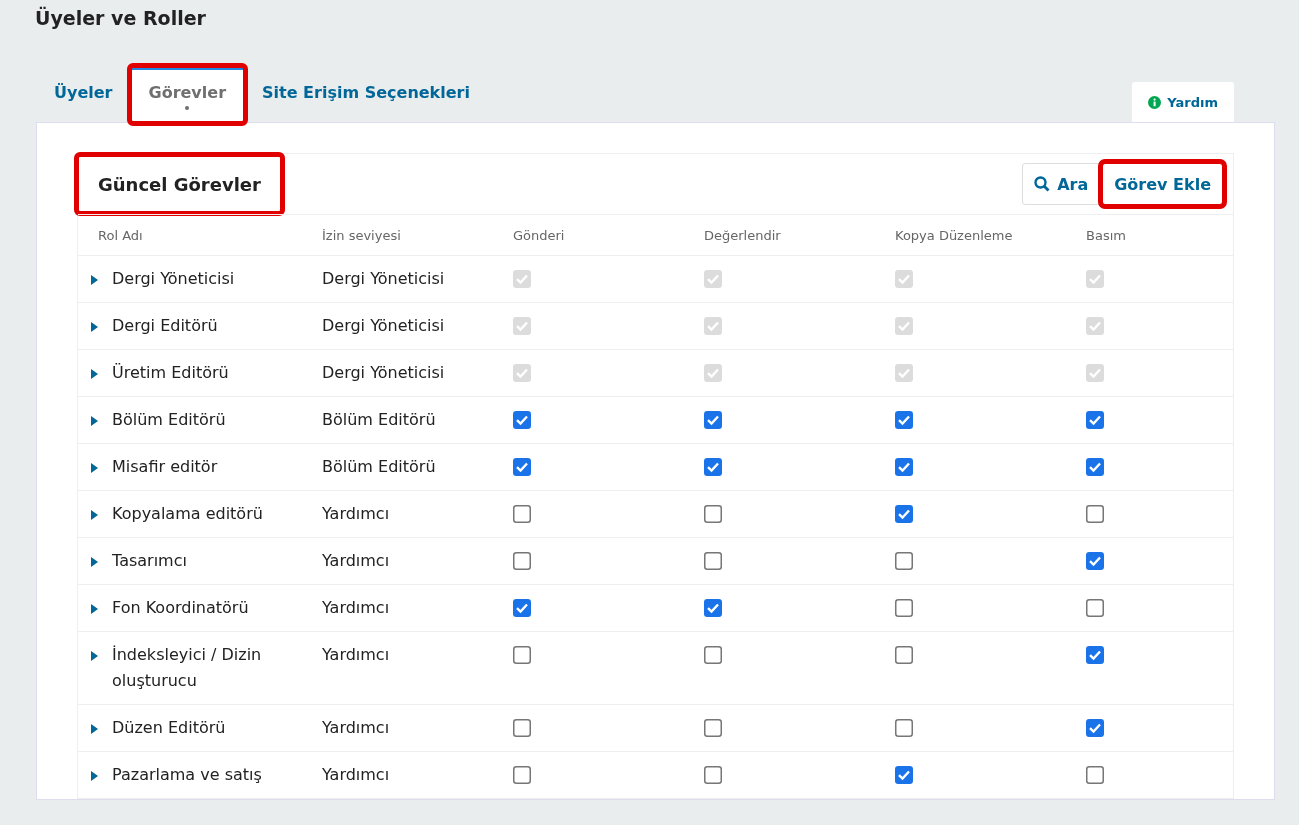 Image resolution: width=1299 pixels, height=825 pixels. What do you see at coordinates (171, 373) in the screenshot?
I see `role-name: Üretim Editörü` at bounding box center [171, 373].